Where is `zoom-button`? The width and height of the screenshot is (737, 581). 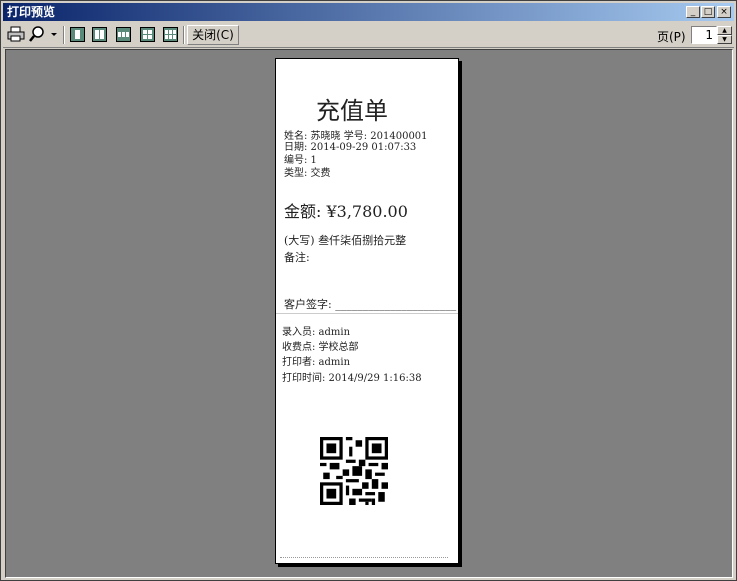 zoom-button is located at coordinates (44, 34).